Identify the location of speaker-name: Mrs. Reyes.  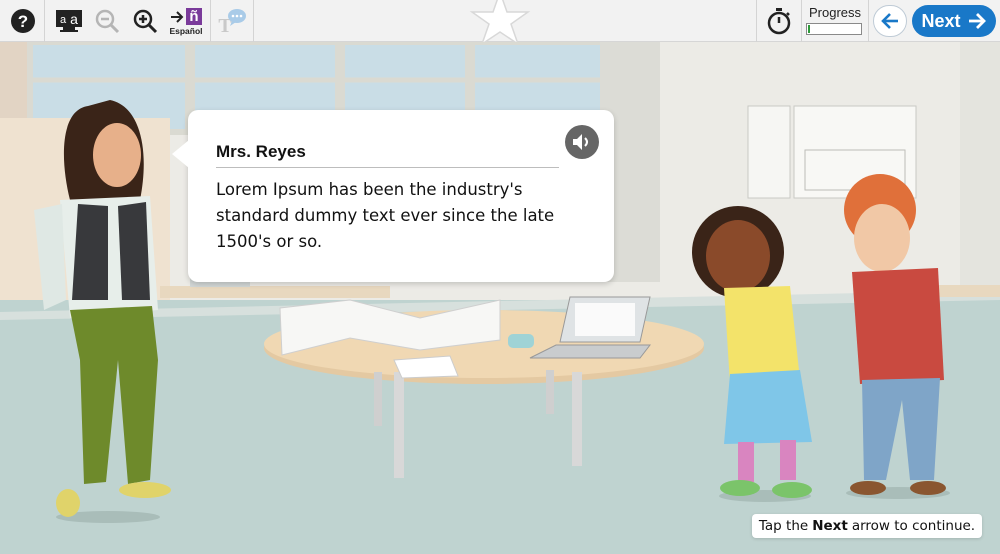
(261, 151).